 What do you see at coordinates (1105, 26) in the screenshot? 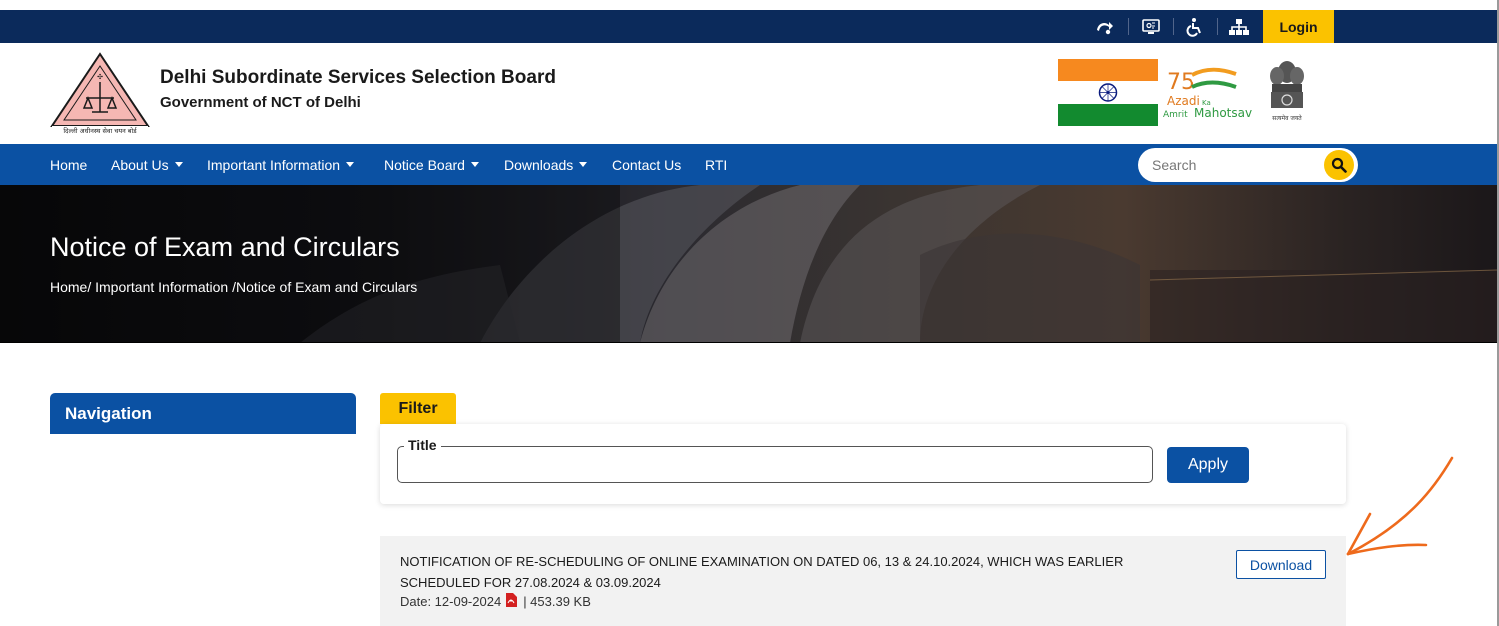
I see `skip-to-content-icon` at bounding box center [1105, 26].